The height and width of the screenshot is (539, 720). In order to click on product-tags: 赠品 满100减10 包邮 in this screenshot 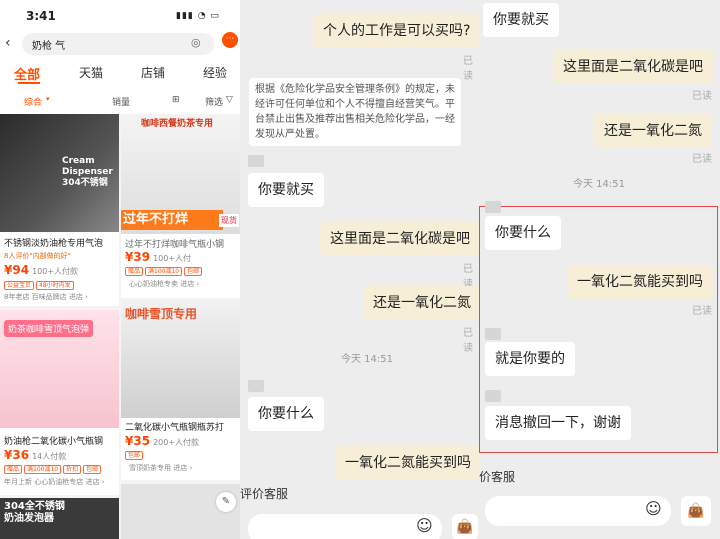, I will do `click(164, 271)`.